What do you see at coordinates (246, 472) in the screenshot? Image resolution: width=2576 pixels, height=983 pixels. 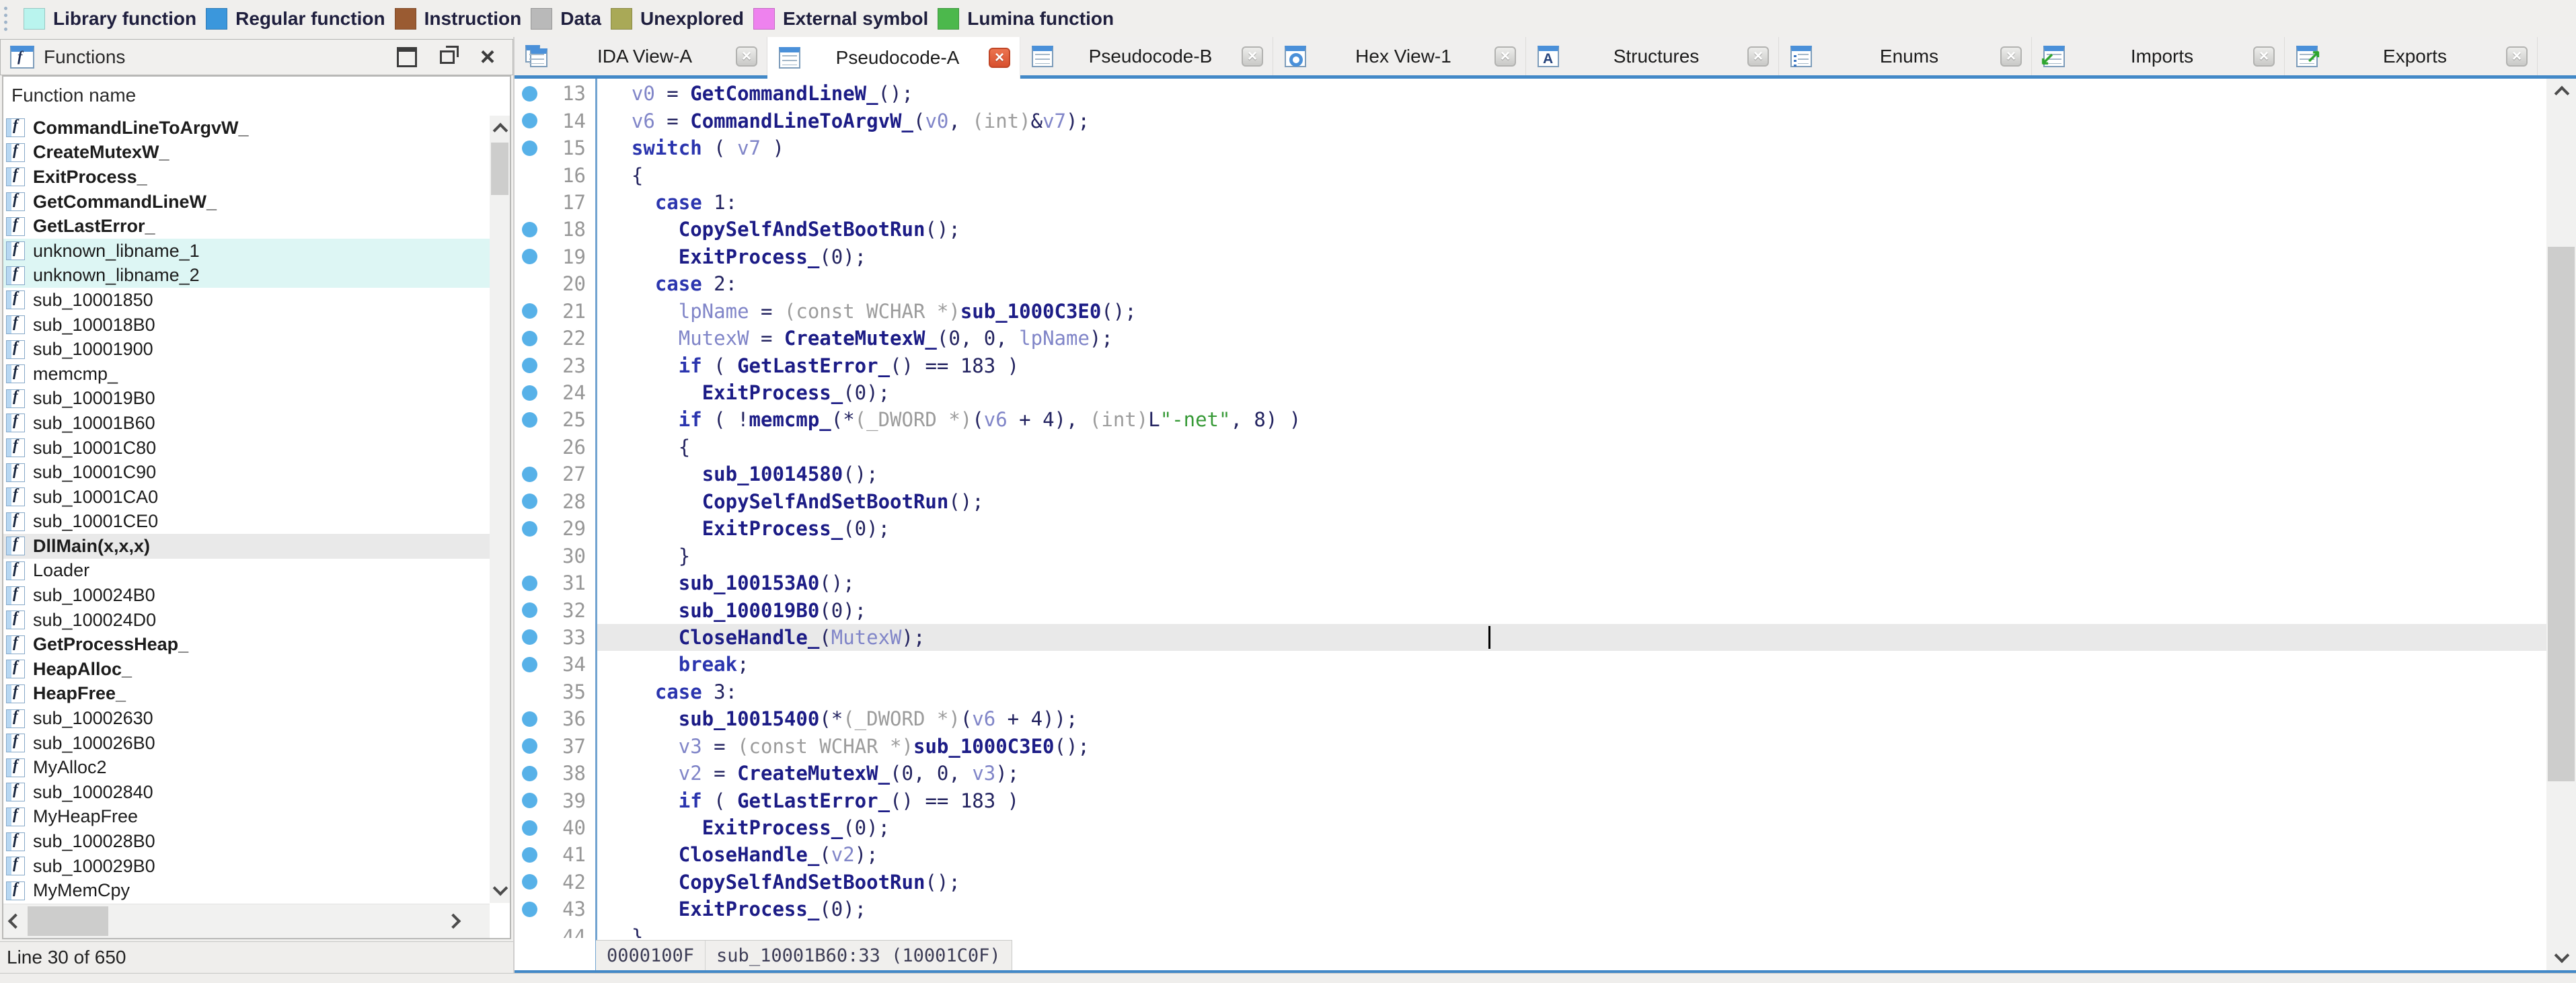 I see `function-row: sub_10001C90` at bounding box center [246, 472].